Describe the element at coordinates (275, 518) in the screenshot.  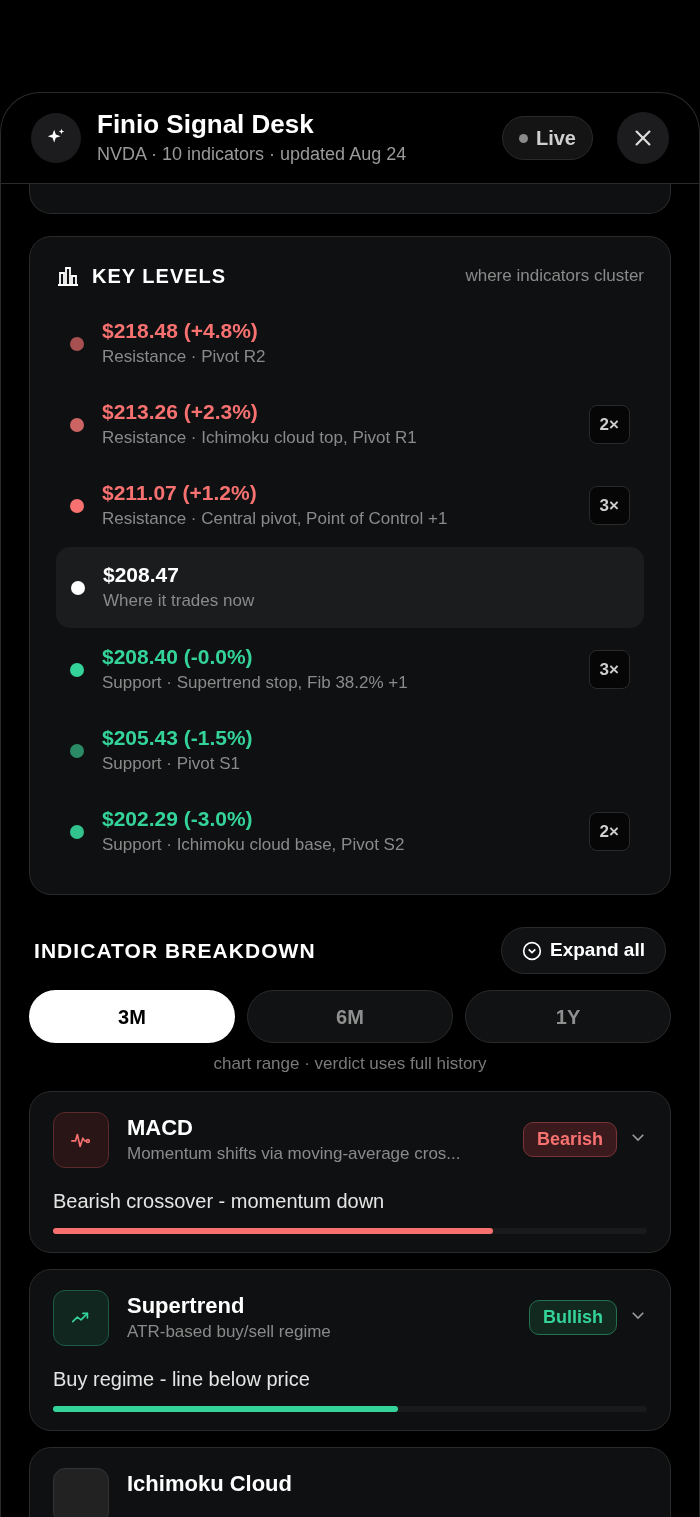
I see `level-detail: Resistance · Central pivot, Point of Control +1` at that location.